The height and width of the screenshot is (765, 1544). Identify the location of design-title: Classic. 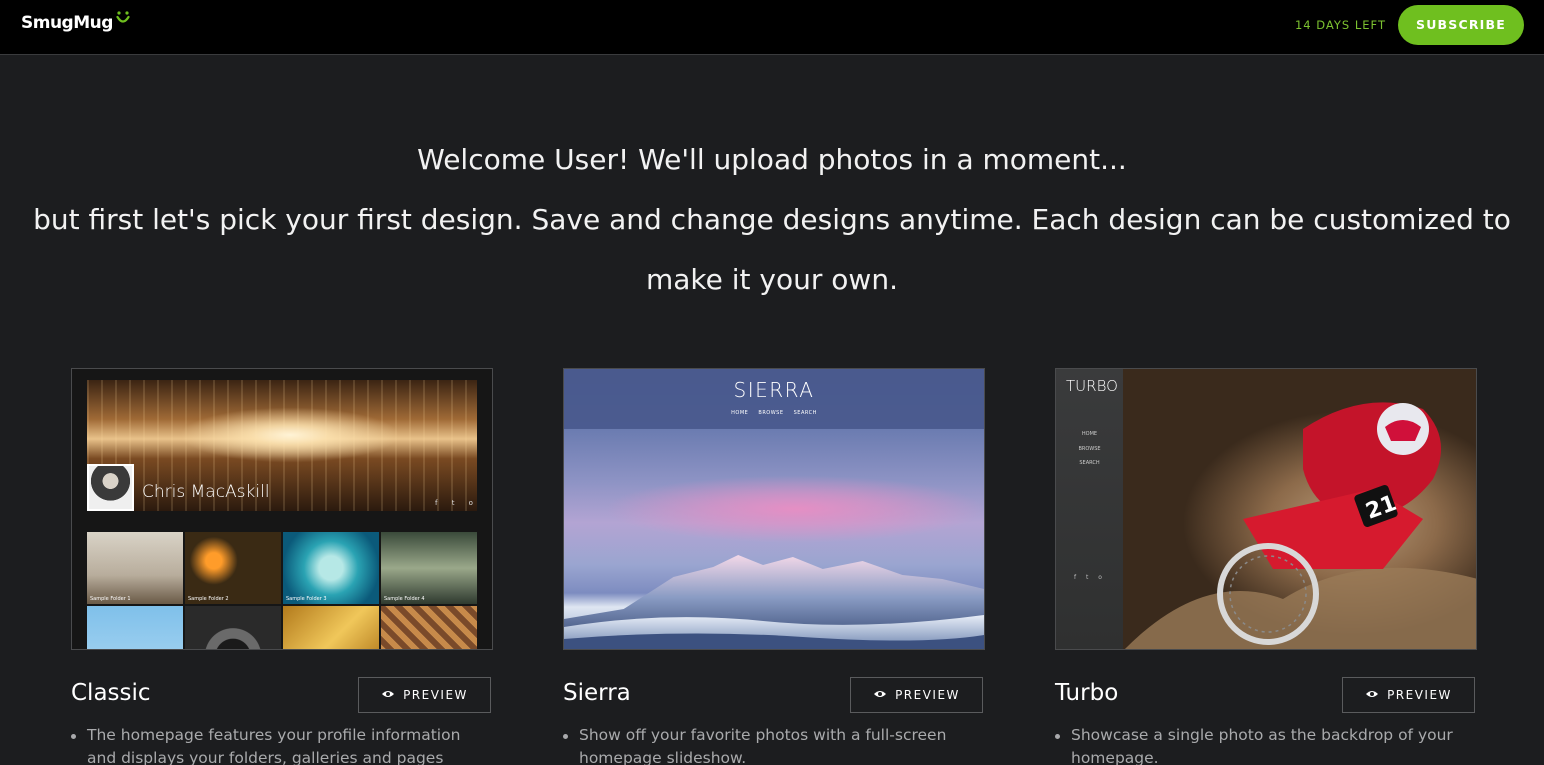
(111, 693).